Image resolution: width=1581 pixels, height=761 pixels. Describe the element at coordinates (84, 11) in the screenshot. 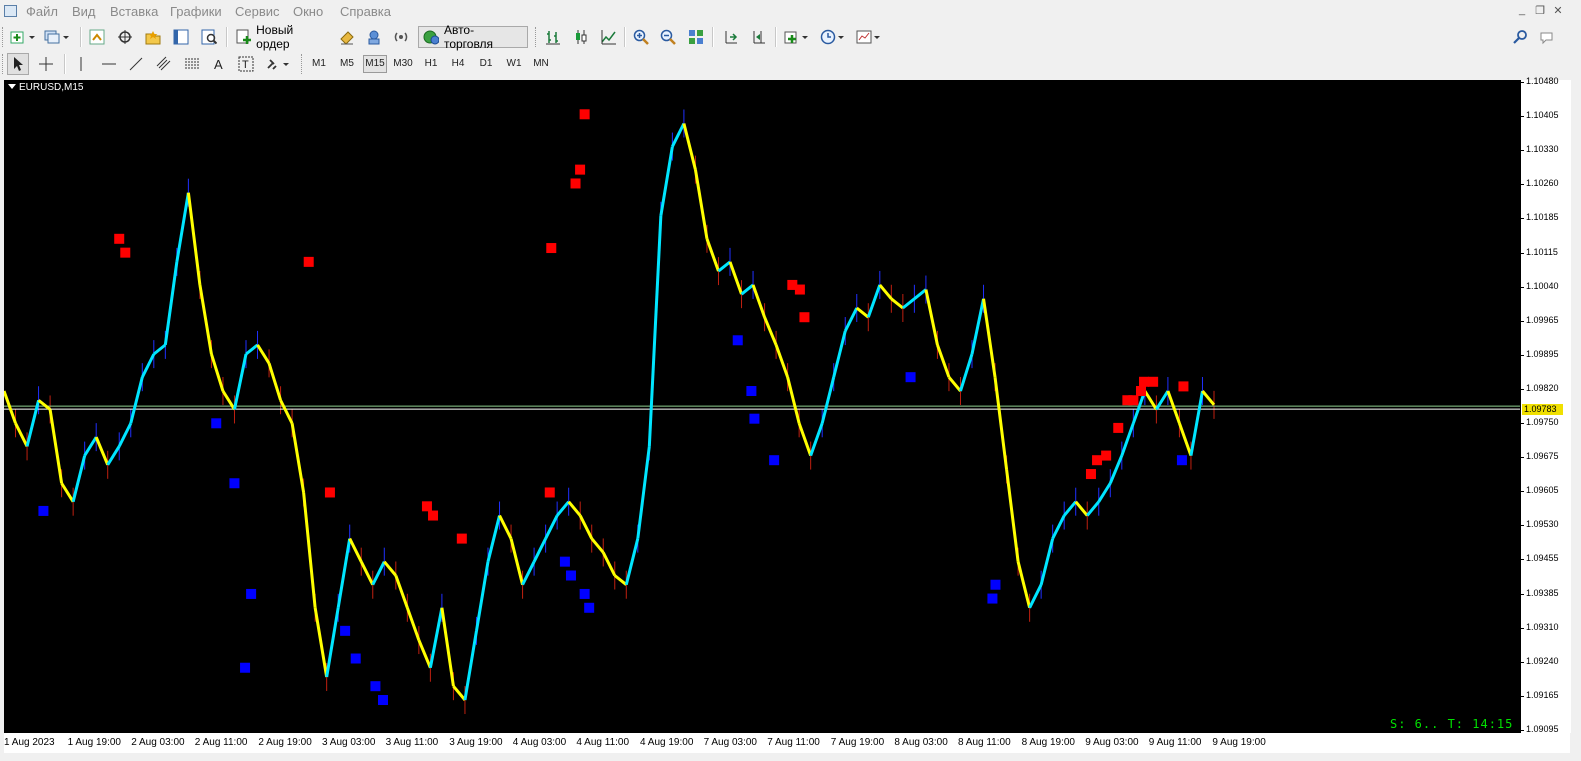

I see `menu-view: Вид` at that location.